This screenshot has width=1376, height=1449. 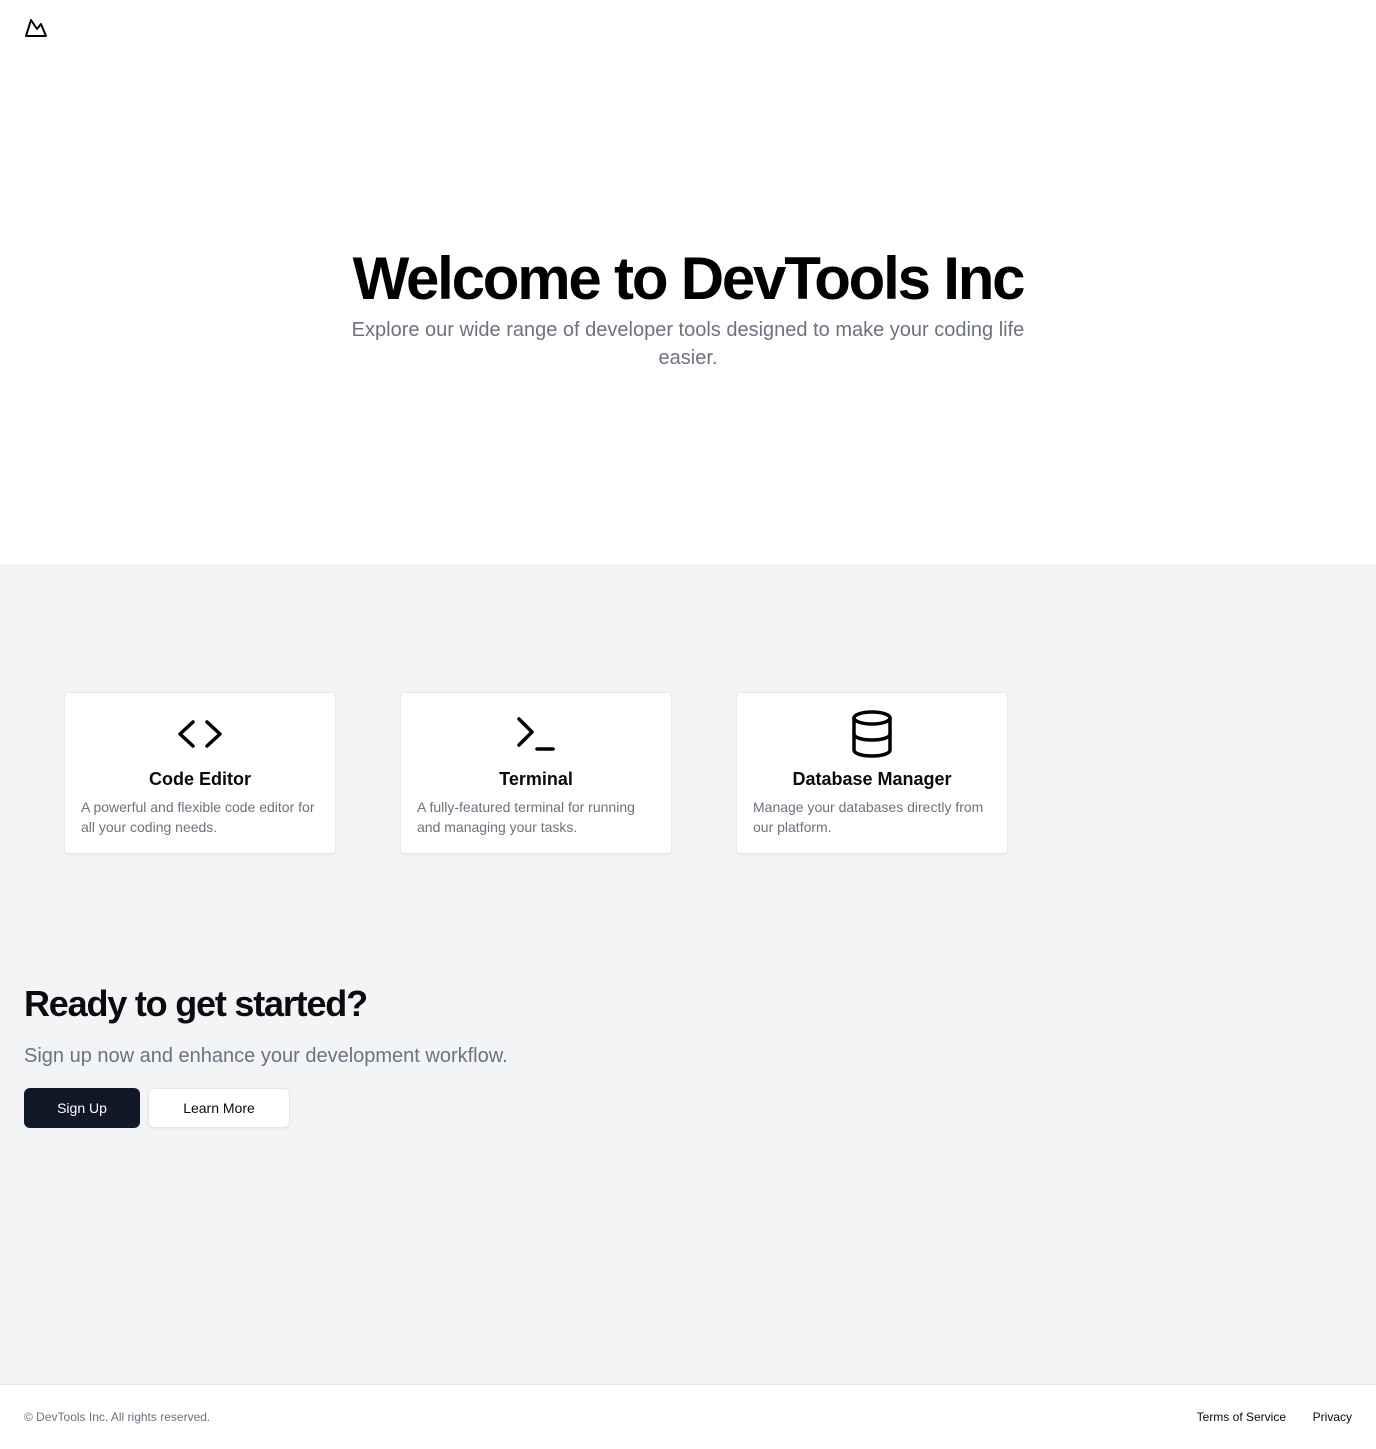 What do you see at coordinates (196, 1003) in the screenshot?
I see `cta-title: Ready to get started?` at bounding box center [196, 1003].